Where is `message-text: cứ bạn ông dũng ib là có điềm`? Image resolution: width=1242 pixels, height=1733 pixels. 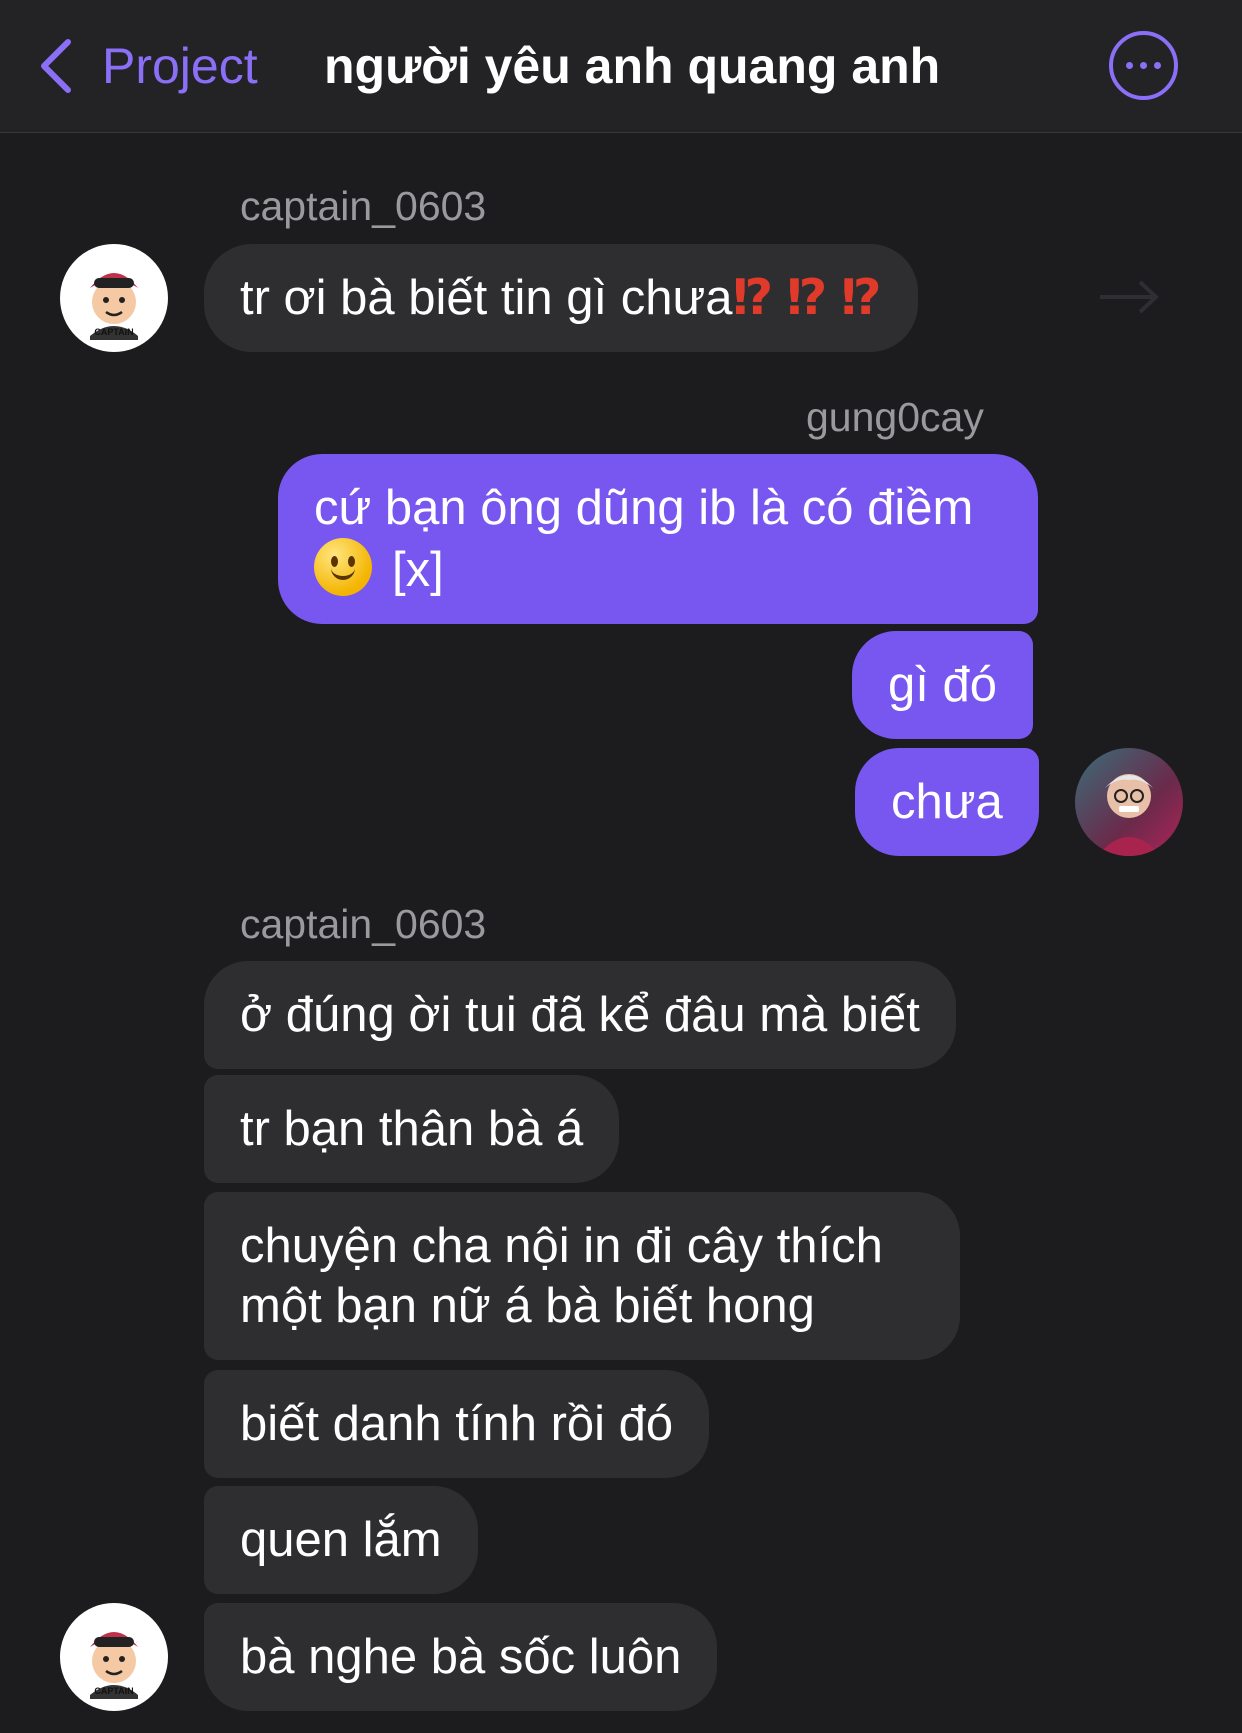 message-text: cứ bạn ông dũng ib là có điềm is located at coordinates (644, 508).